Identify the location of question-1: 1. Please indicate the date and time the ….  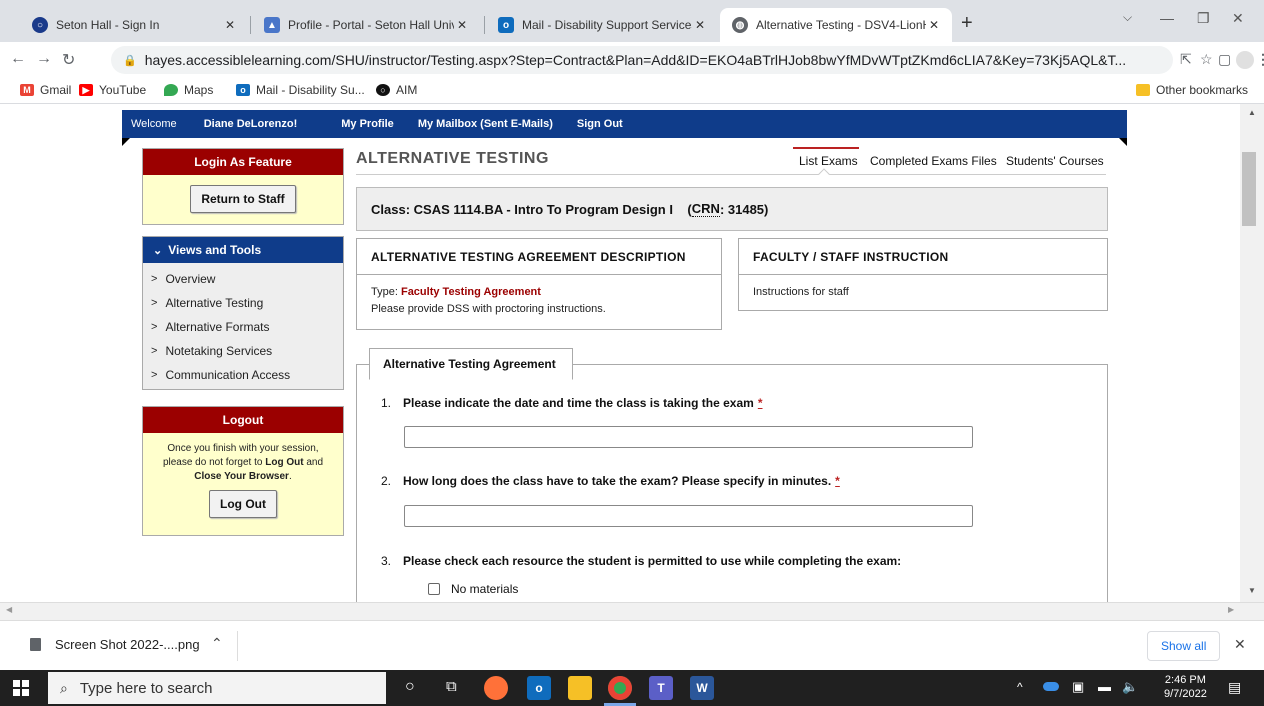
(572, 403).